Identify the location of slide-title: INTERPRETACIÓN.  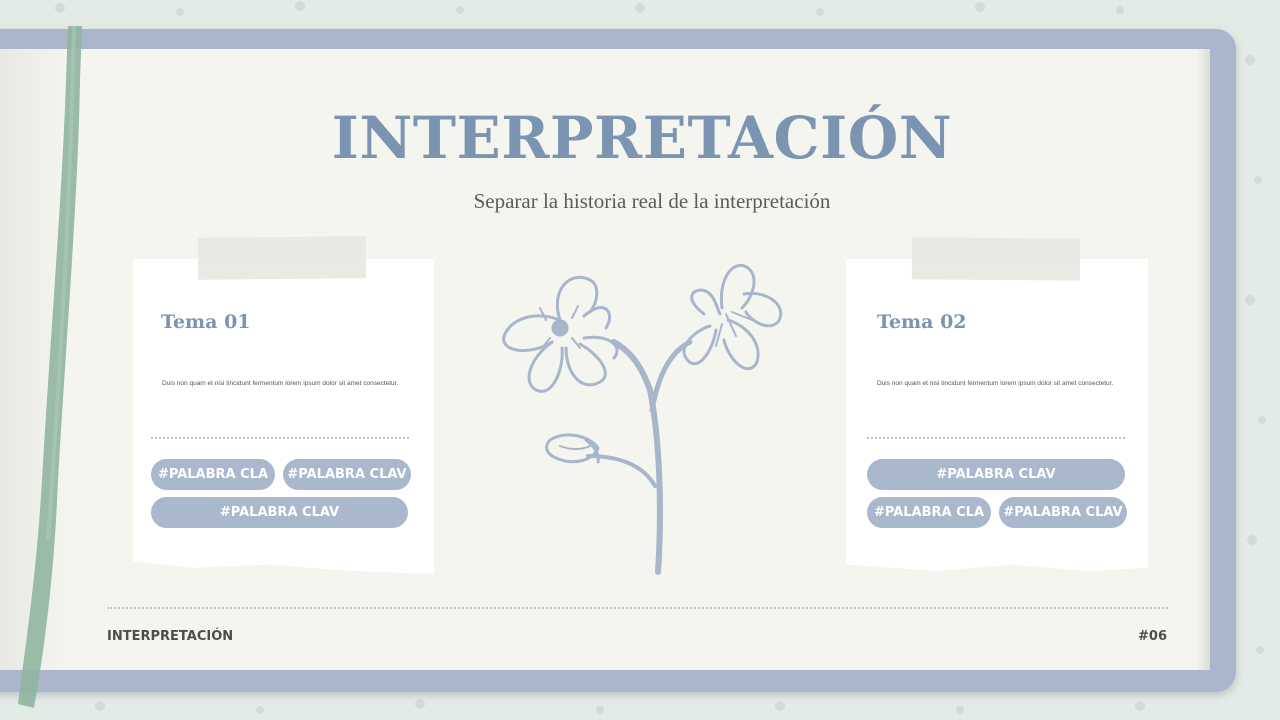
(642, 138).